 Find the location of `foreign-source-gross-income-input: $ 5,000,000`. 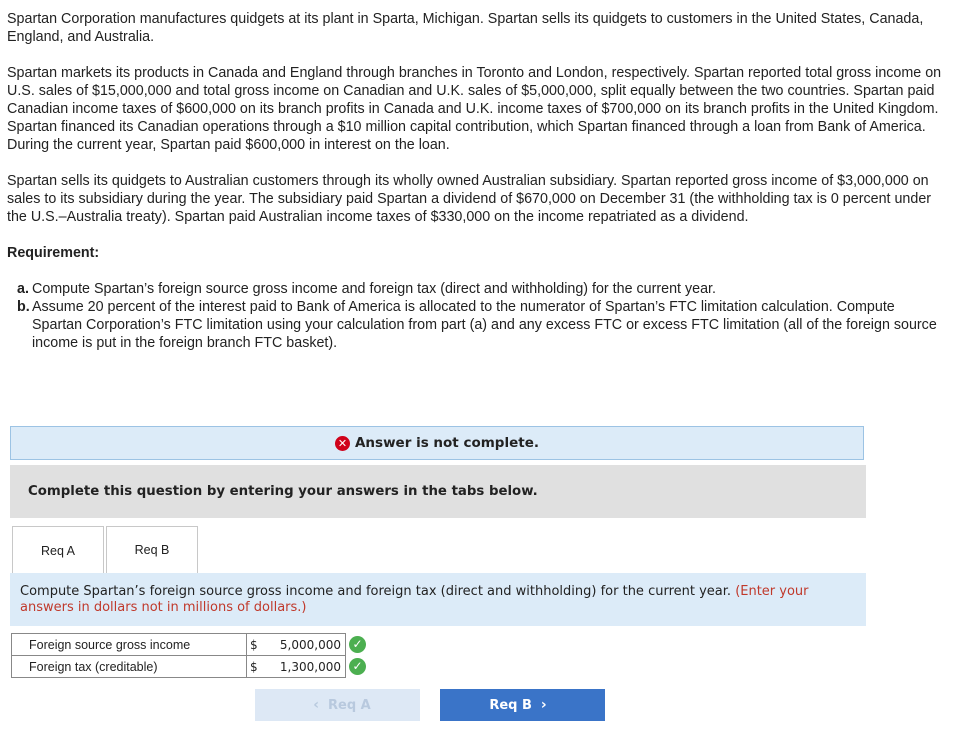

foreign-source-gross-income-input: $ 5,000,000 is located at coordinates (296, 644).